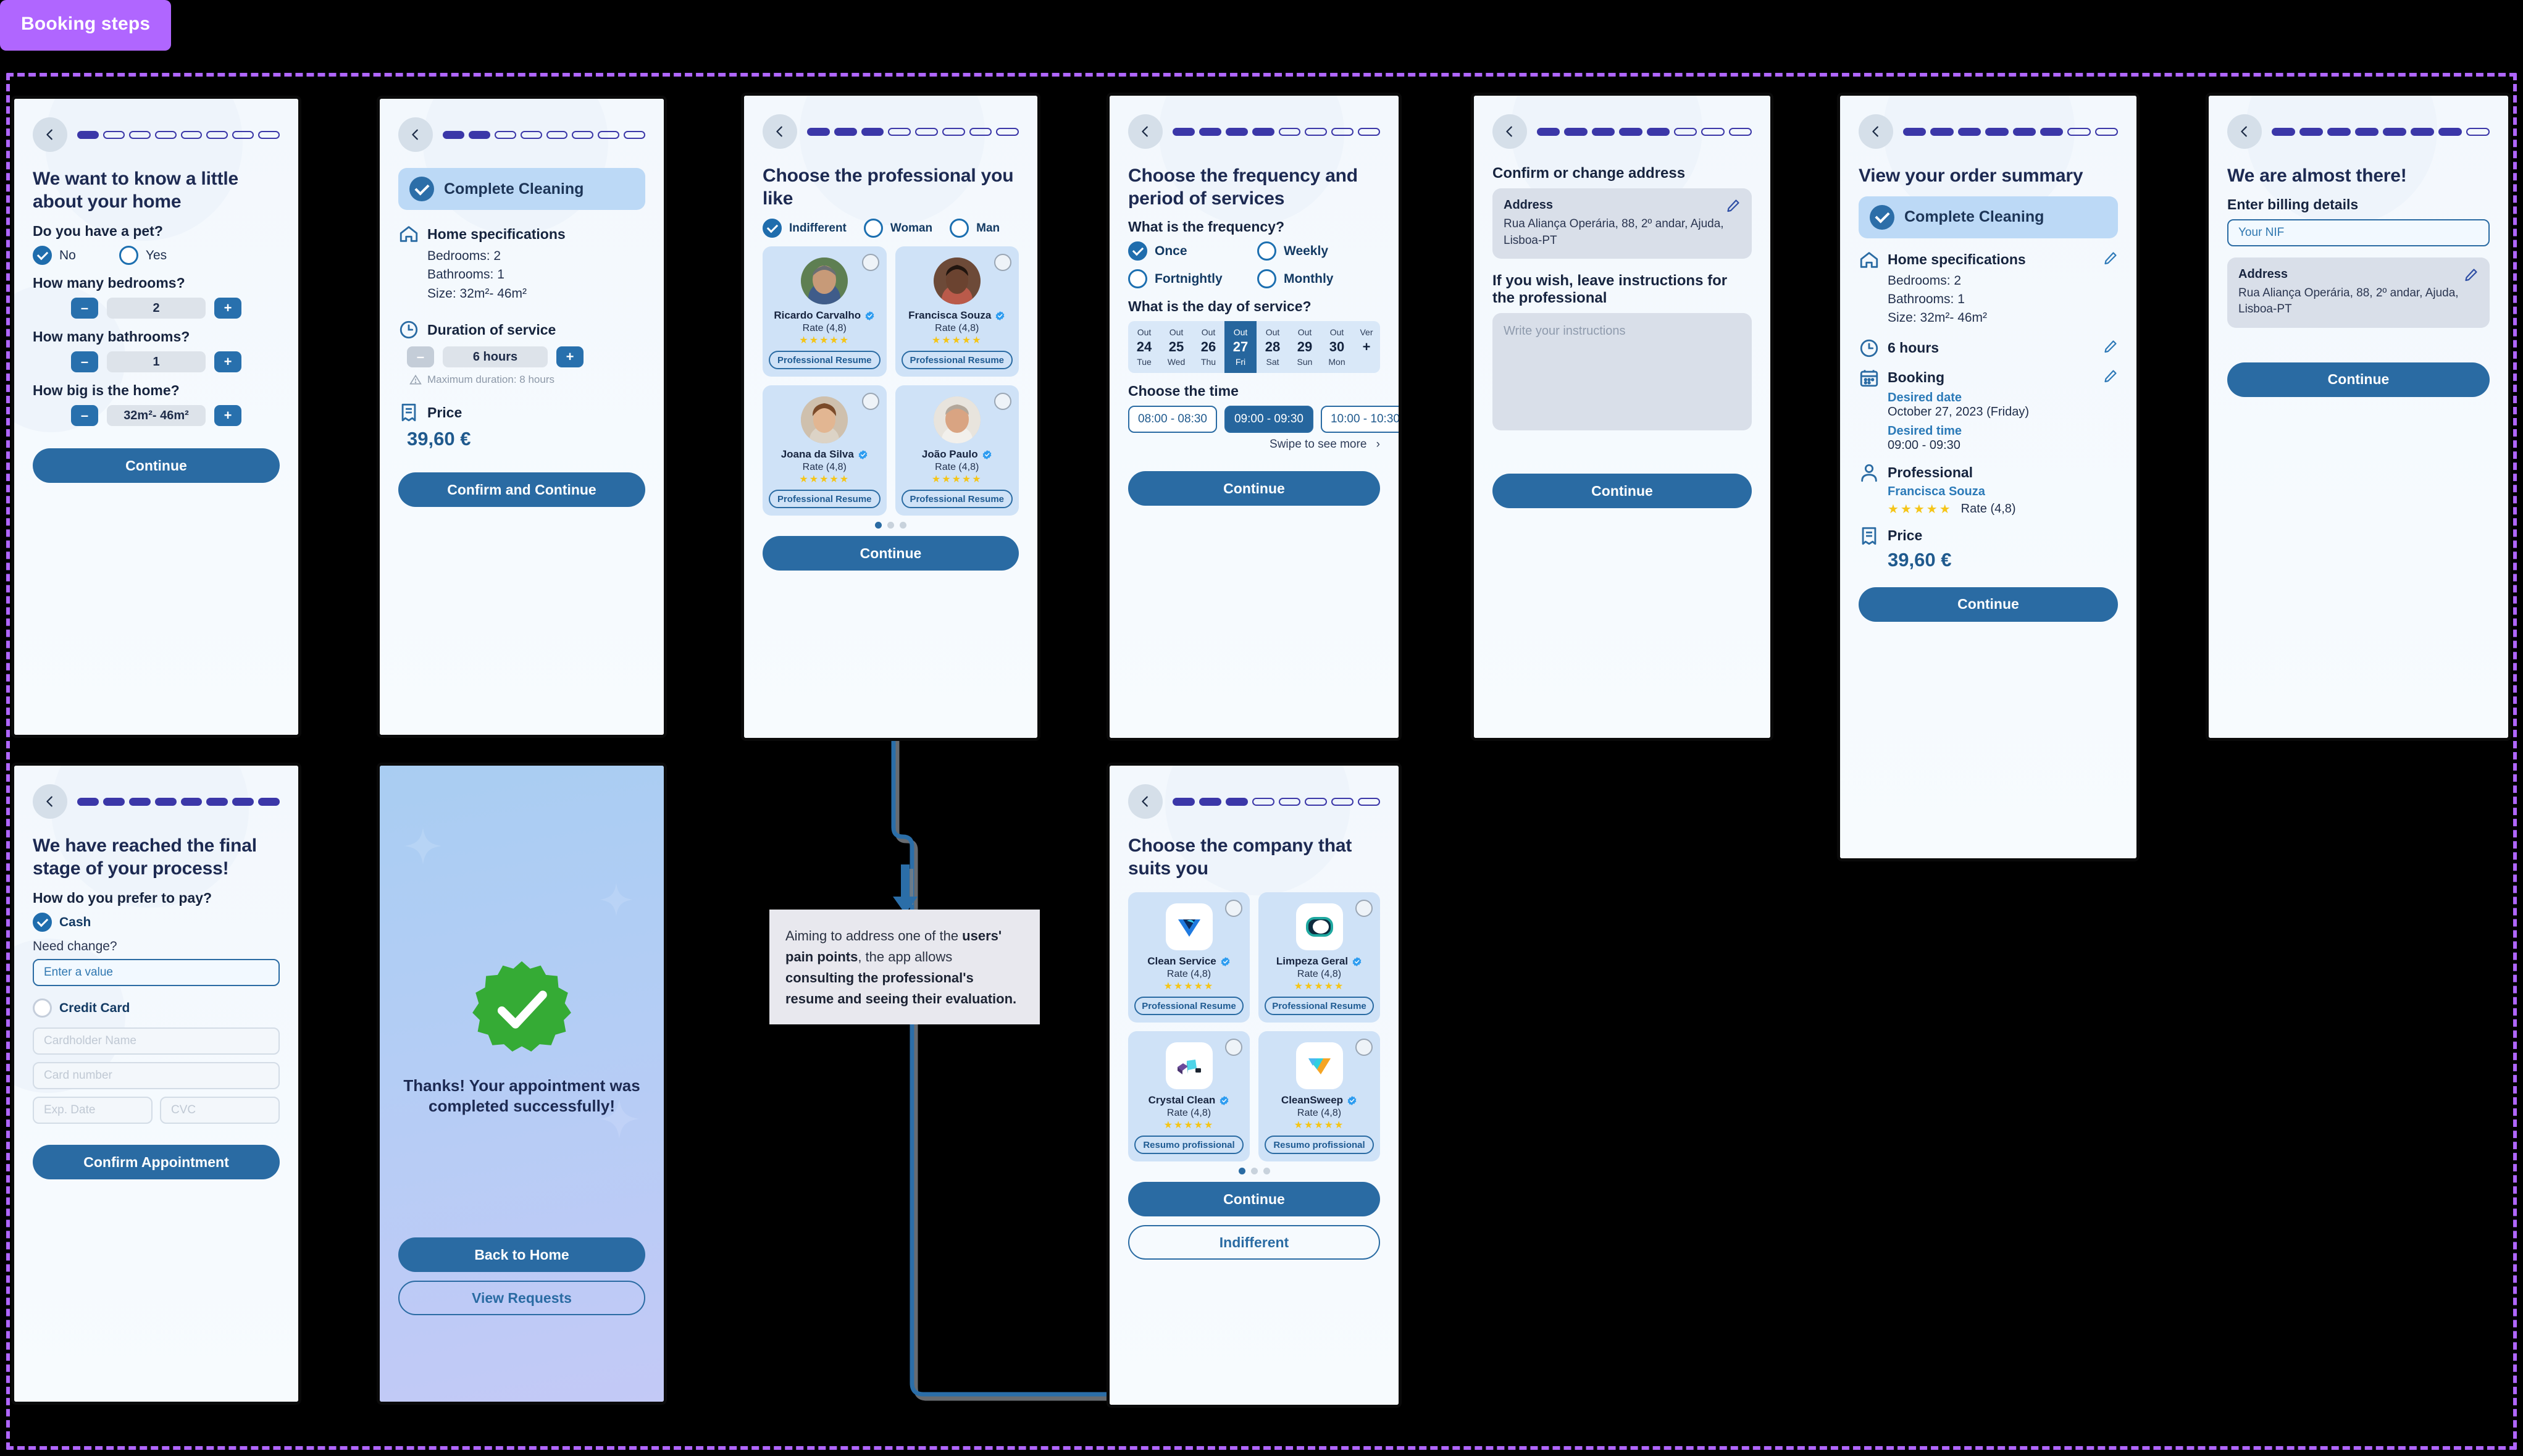 This screenshot has width=2523, height=1456. Describe the element at coordinates (522, 490) in the screenshot. I see `confirm-and-continue-button: Confirm and Continue` at that location.